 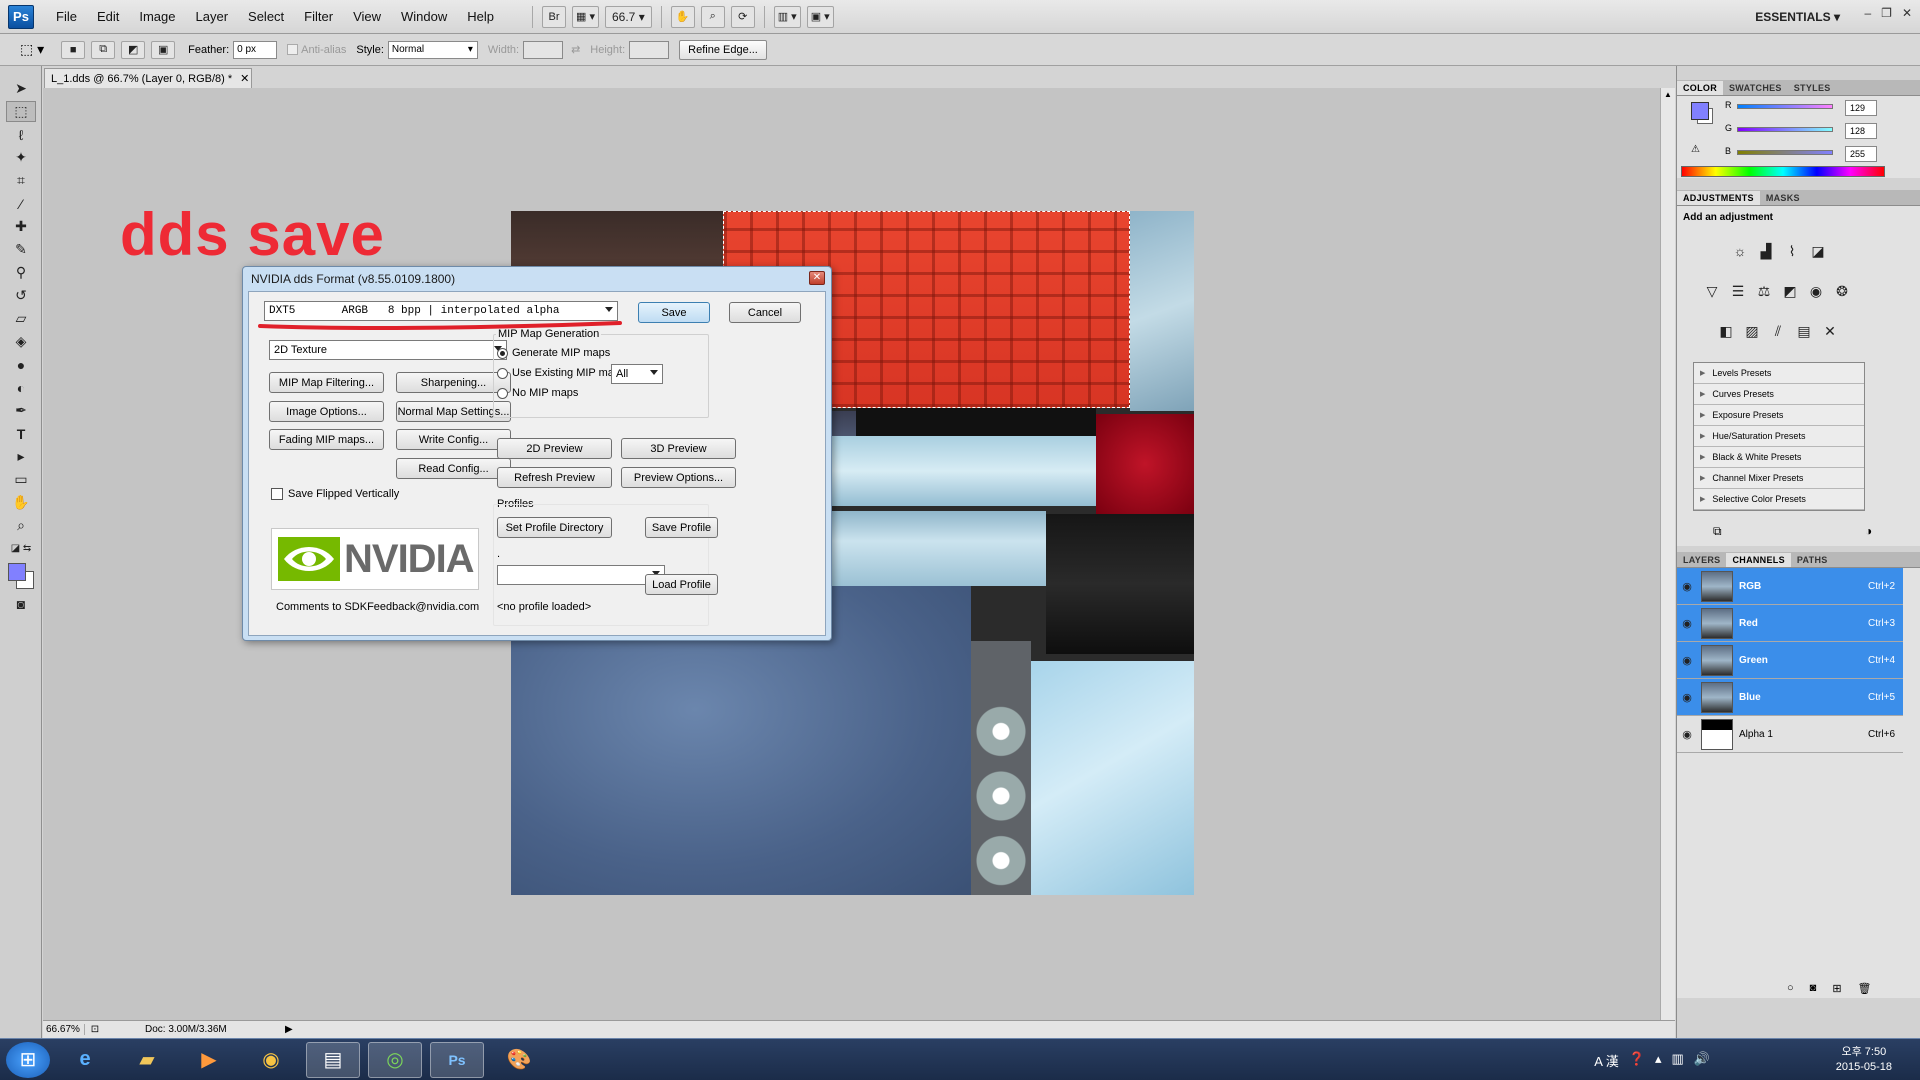 I want to click on healing-brush-tool-icon: ✚, so click(x=21, y=226).